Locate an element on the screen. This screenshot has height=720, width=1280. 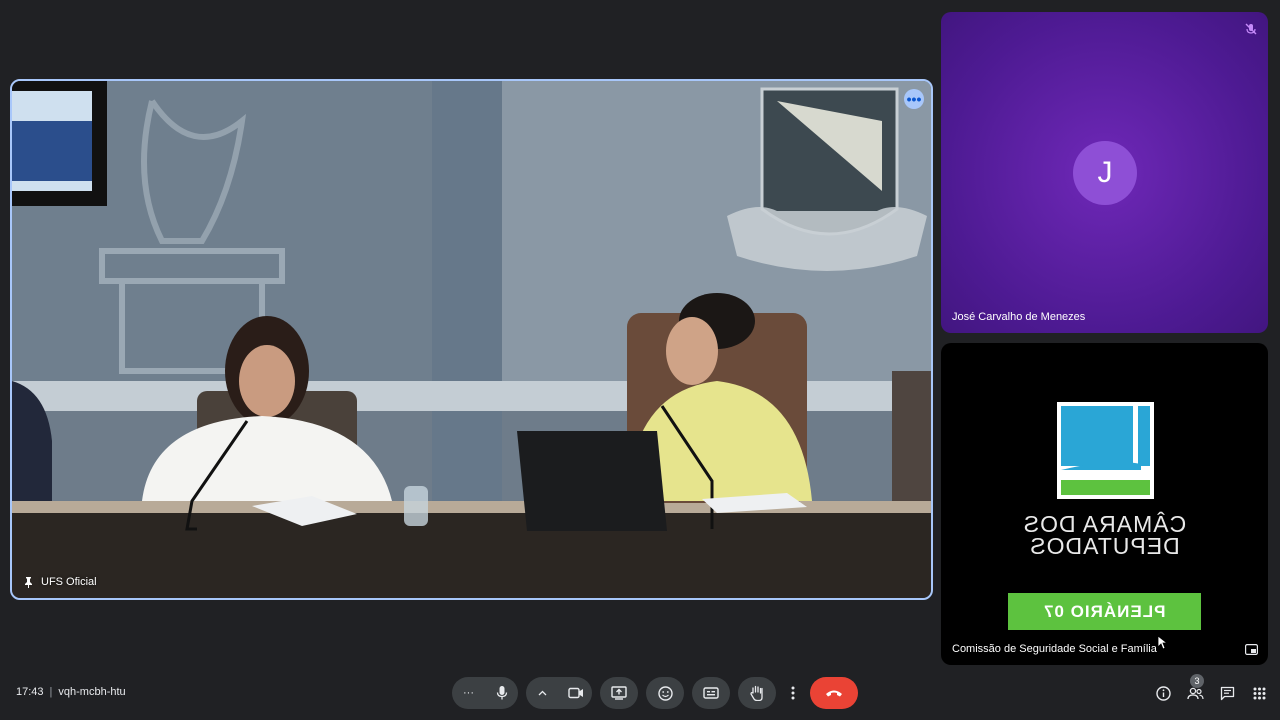
info-icon is located at coordinates (1163, 693).